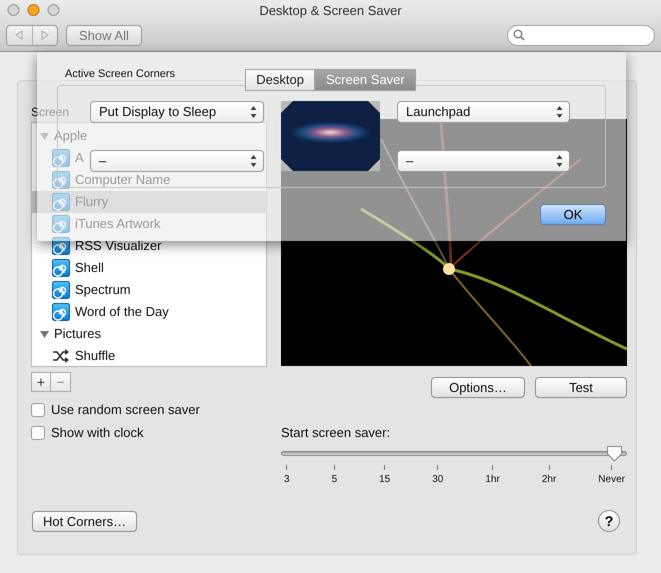  What do you see at coordinates (120, 74) in the screenshot?
I see `sheet-title: Active Screen Corners` at bounding box center [120, 74].